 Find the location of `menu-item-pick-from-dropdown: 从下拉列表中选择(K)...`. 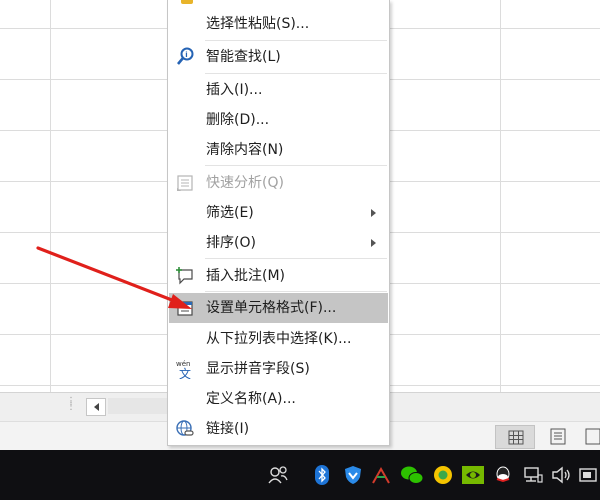

menu-item-pick-from-dropdown: 从下拉列表中选择(K)... is located at coordinates (278, 339).